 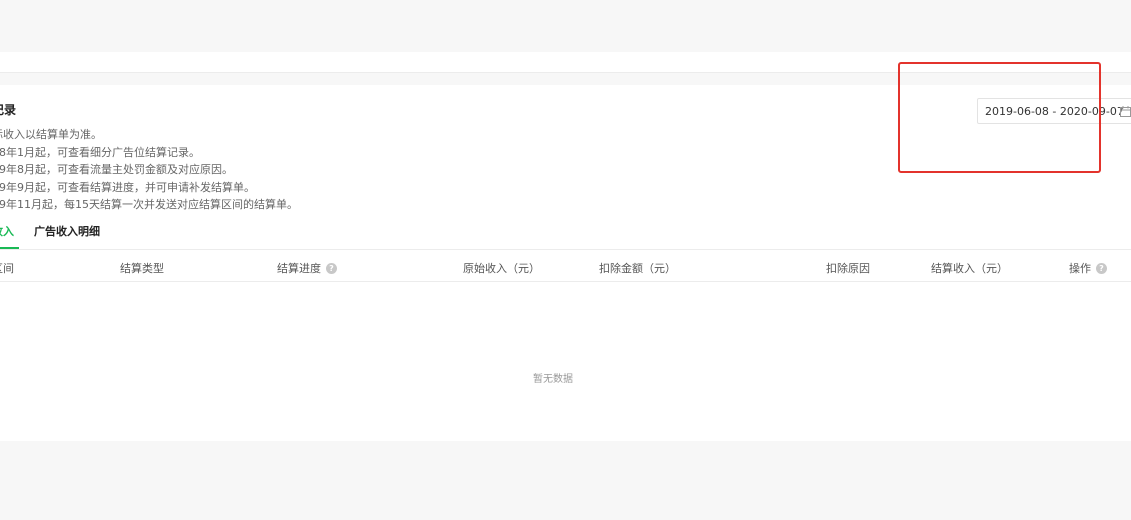 What do you see at coordinates (1080, 268) in the screenshot?
I see `column-label: 操作` at bounding box center [1080, 268].